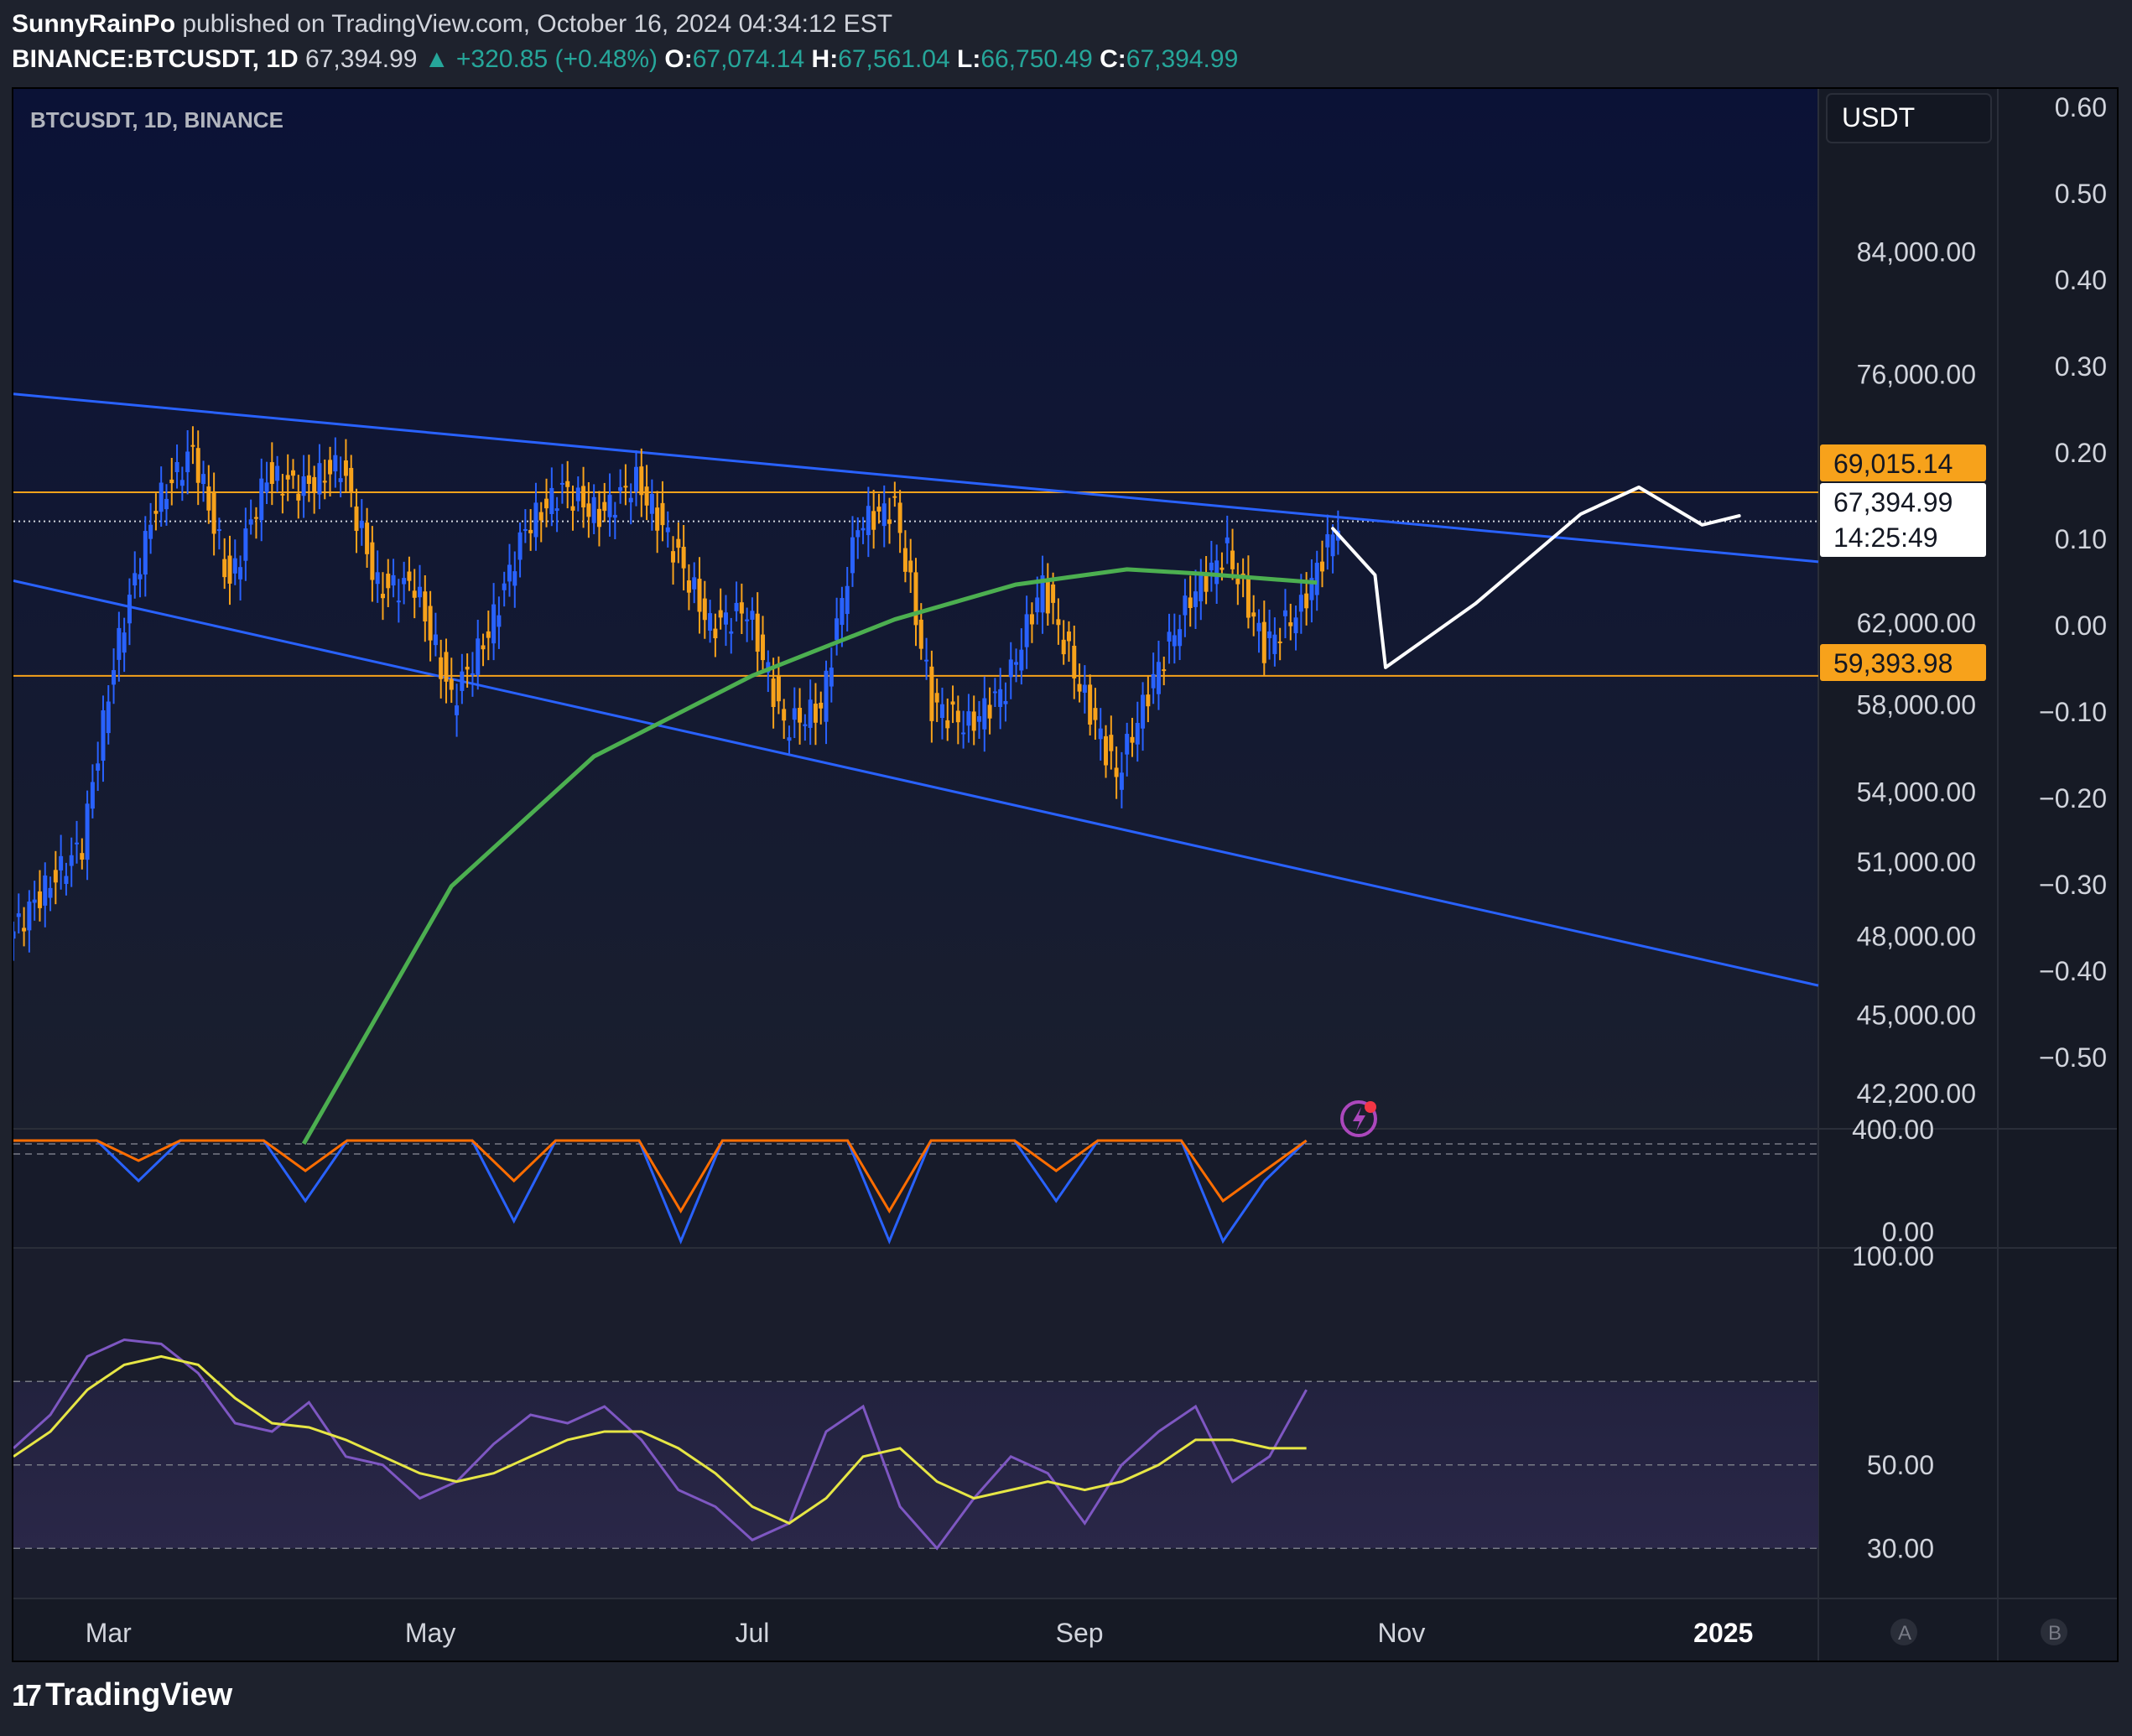 Image resolution: width=2132 pixels, height=1736 pixels. Describe the element at coordinates (2081, 367) in the screenshot. I see `secondary-tick-label: 0.30` at that location.